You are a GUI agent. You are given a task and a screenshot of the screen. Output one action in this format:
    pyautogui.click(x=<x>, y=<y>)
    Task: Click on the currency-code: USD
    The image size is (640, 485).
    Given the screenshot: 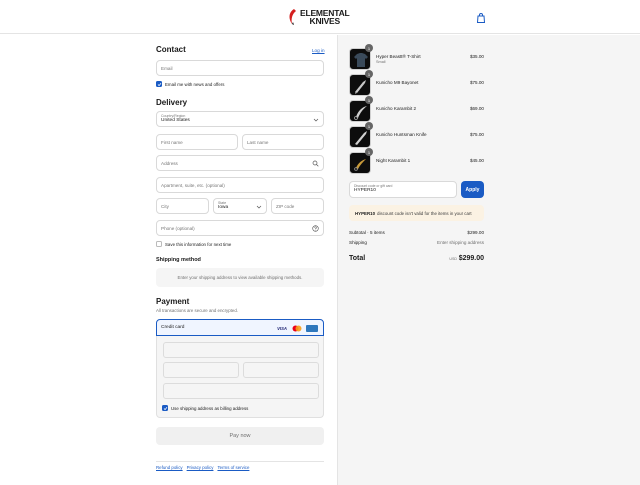 What is the action you would take?
    pyautogui.click(x=453, y=259)
    